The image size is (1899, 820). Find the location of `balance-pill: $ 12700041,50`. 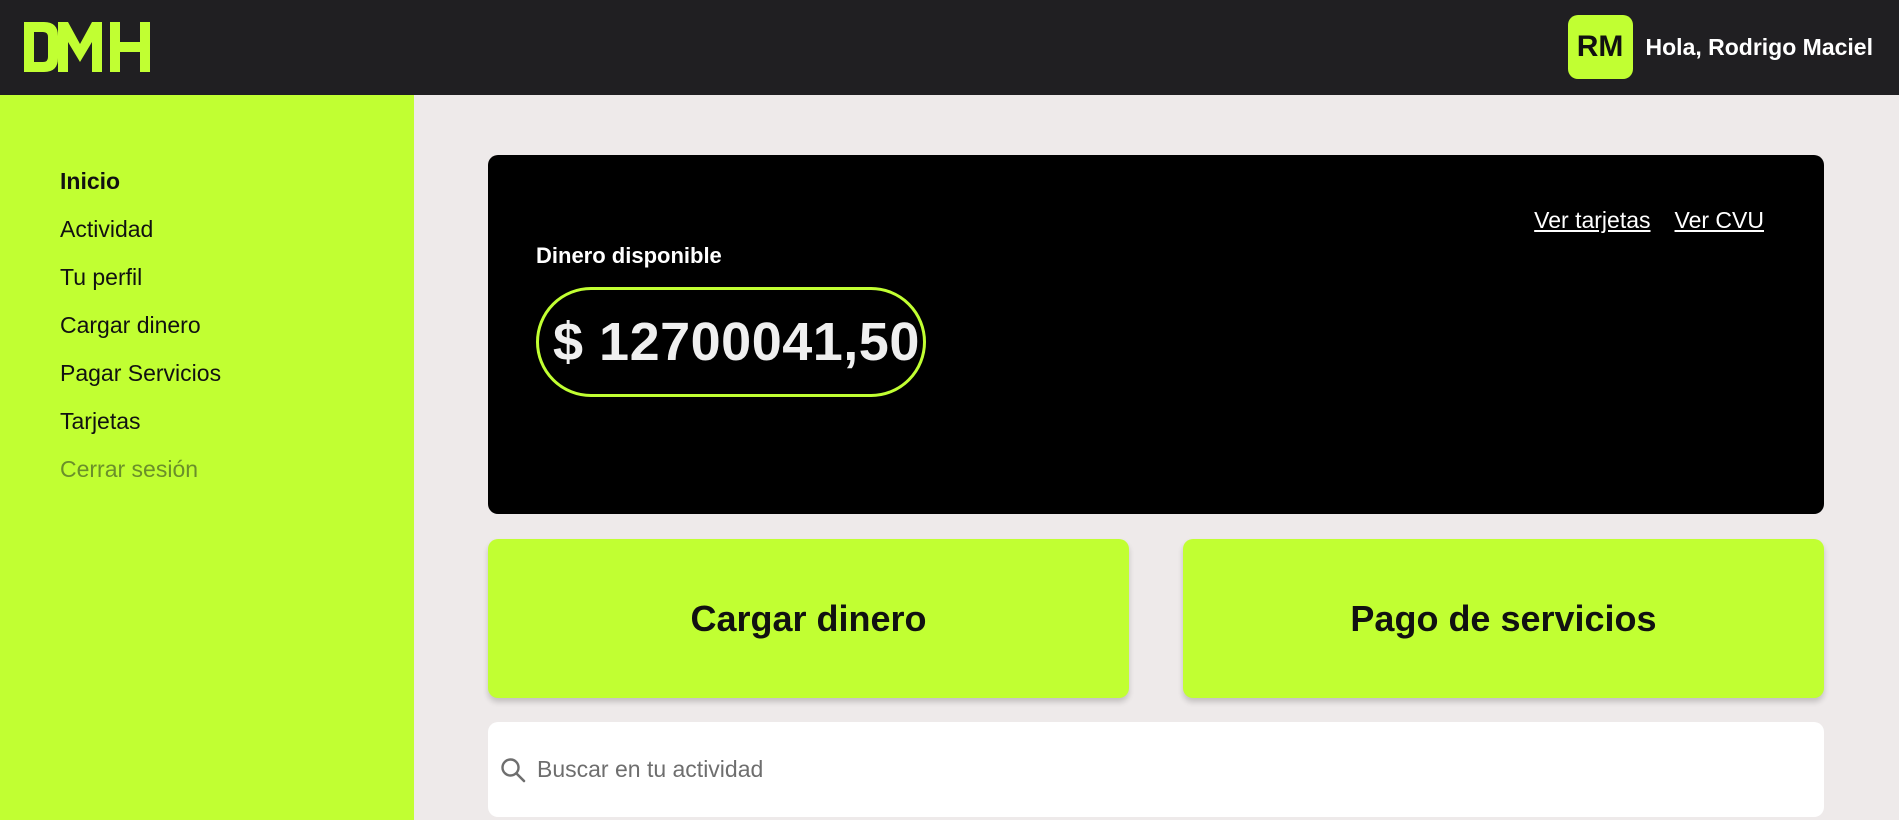

balance-pill: $ 12700041,50 is located at coordinates (731, 342).